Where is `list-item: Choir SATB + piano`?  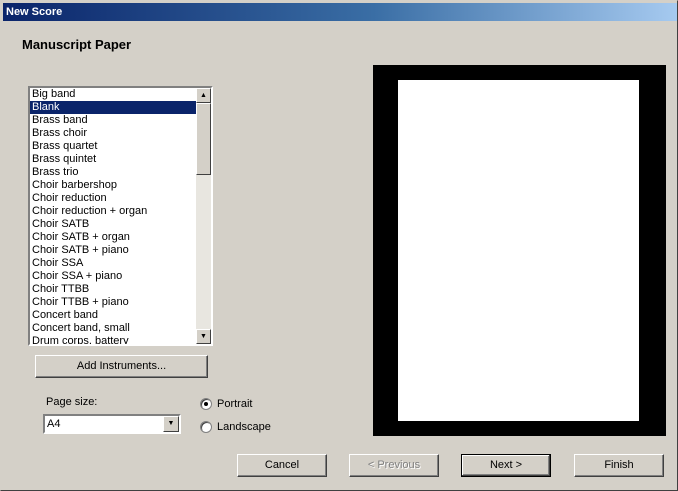 list-item: Choir SATB + piano is located at coordinates (113, 250).